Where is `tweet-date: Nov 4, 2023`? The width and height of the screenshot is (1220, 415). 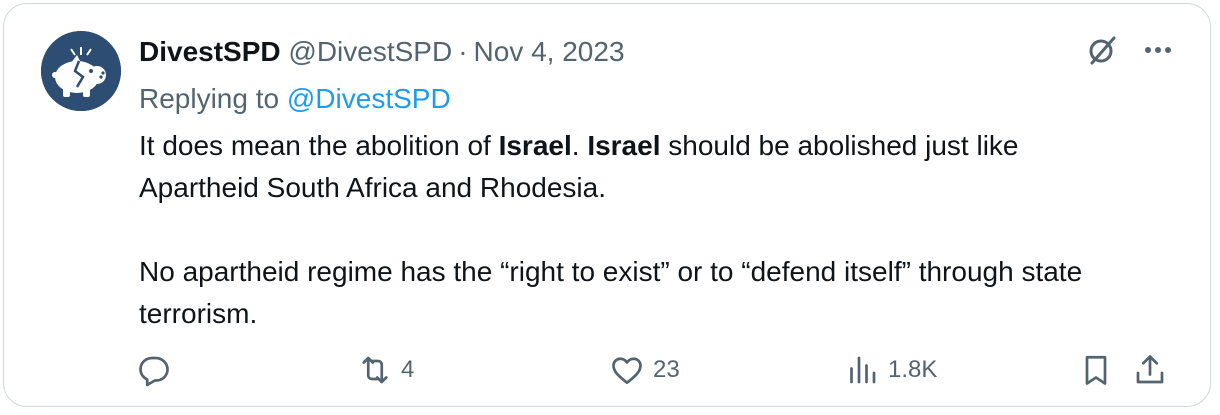 tweet-date: Nov 4, 2023 is located at coordinates (549, 51).